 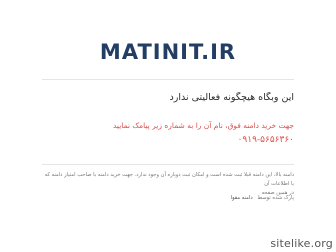 I want to click on registrar-link: دامنه مقوا, so click(x=242, y=198).